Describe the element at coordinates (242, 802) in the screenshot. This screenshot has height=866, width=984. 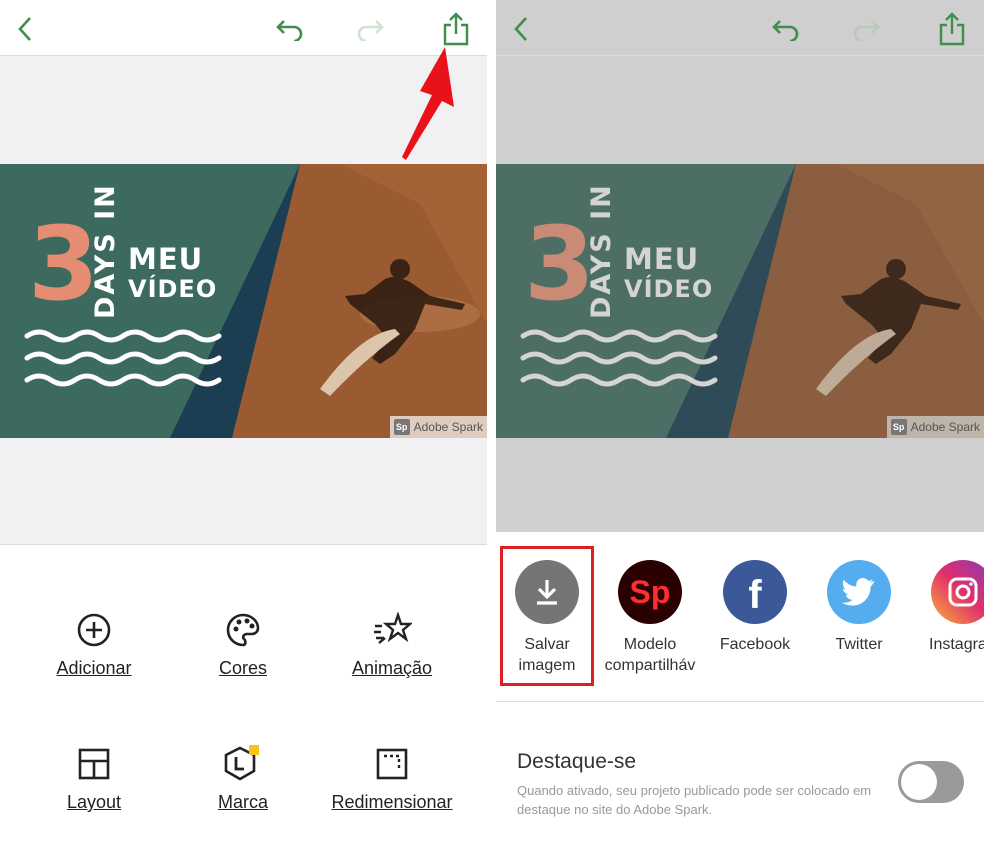
I see `tool-label: Marca` at that location.